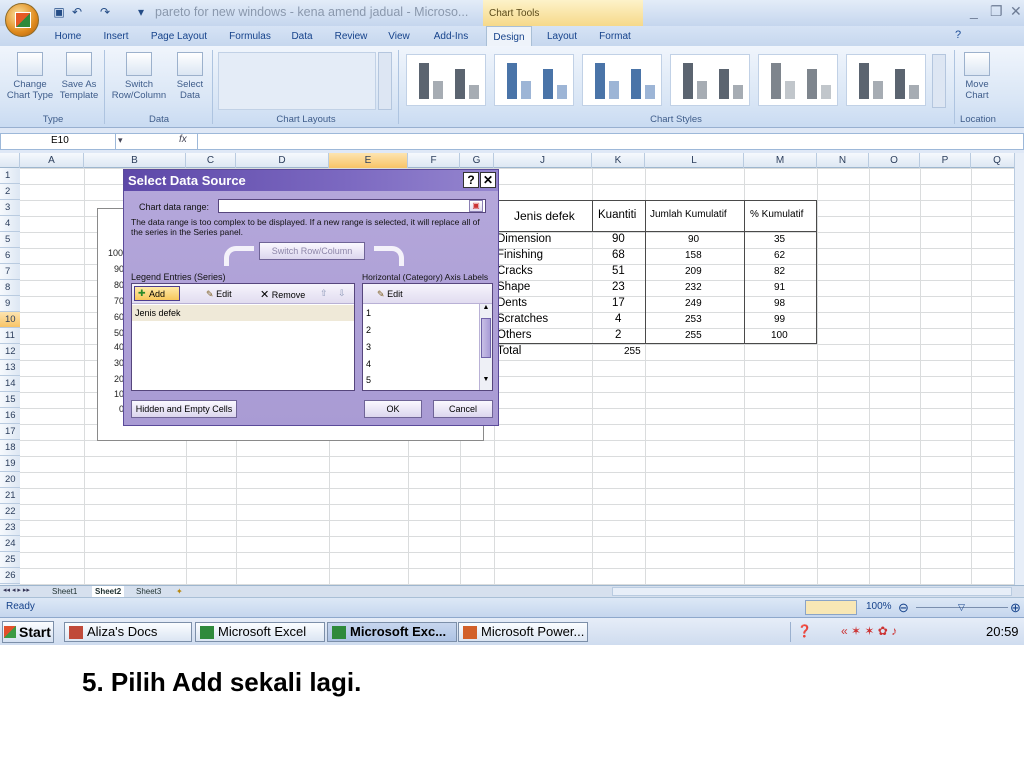 The height and width of the screenshot is (768, 1024). Describe the element at coordinates (184, 409) in the screenshot. I see `hidden-empty-cells-button: Hidden and Empty Cells` at that location.